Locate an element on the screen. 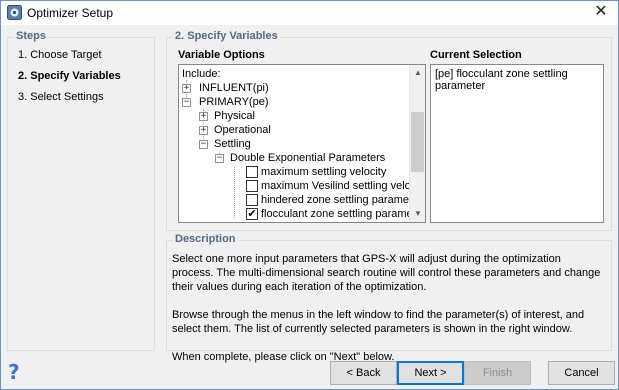  tree-item-label: Physical is located at coordinates (234, 116).